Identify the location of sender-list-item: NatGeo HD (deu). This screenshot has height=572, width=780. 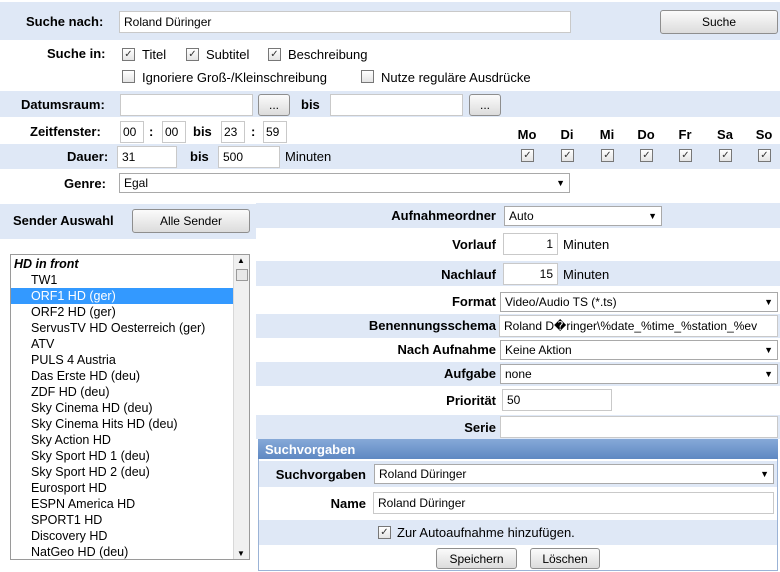
(123, 551).